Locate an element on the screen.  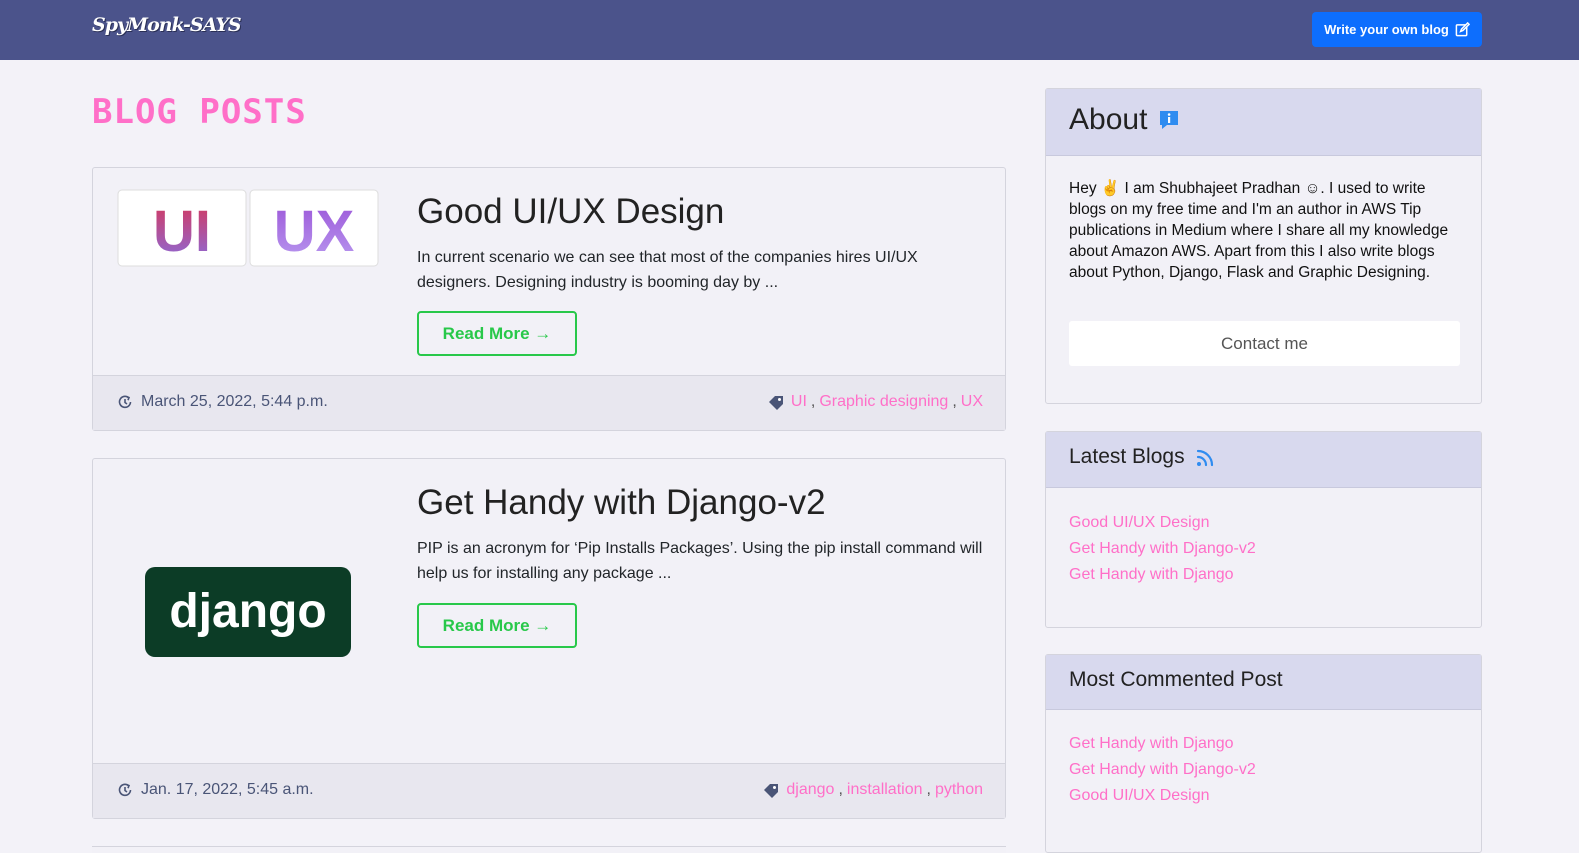
top-navbar: SpyMonk-SAYS Write your own blog is located at coordinates (789, 30).